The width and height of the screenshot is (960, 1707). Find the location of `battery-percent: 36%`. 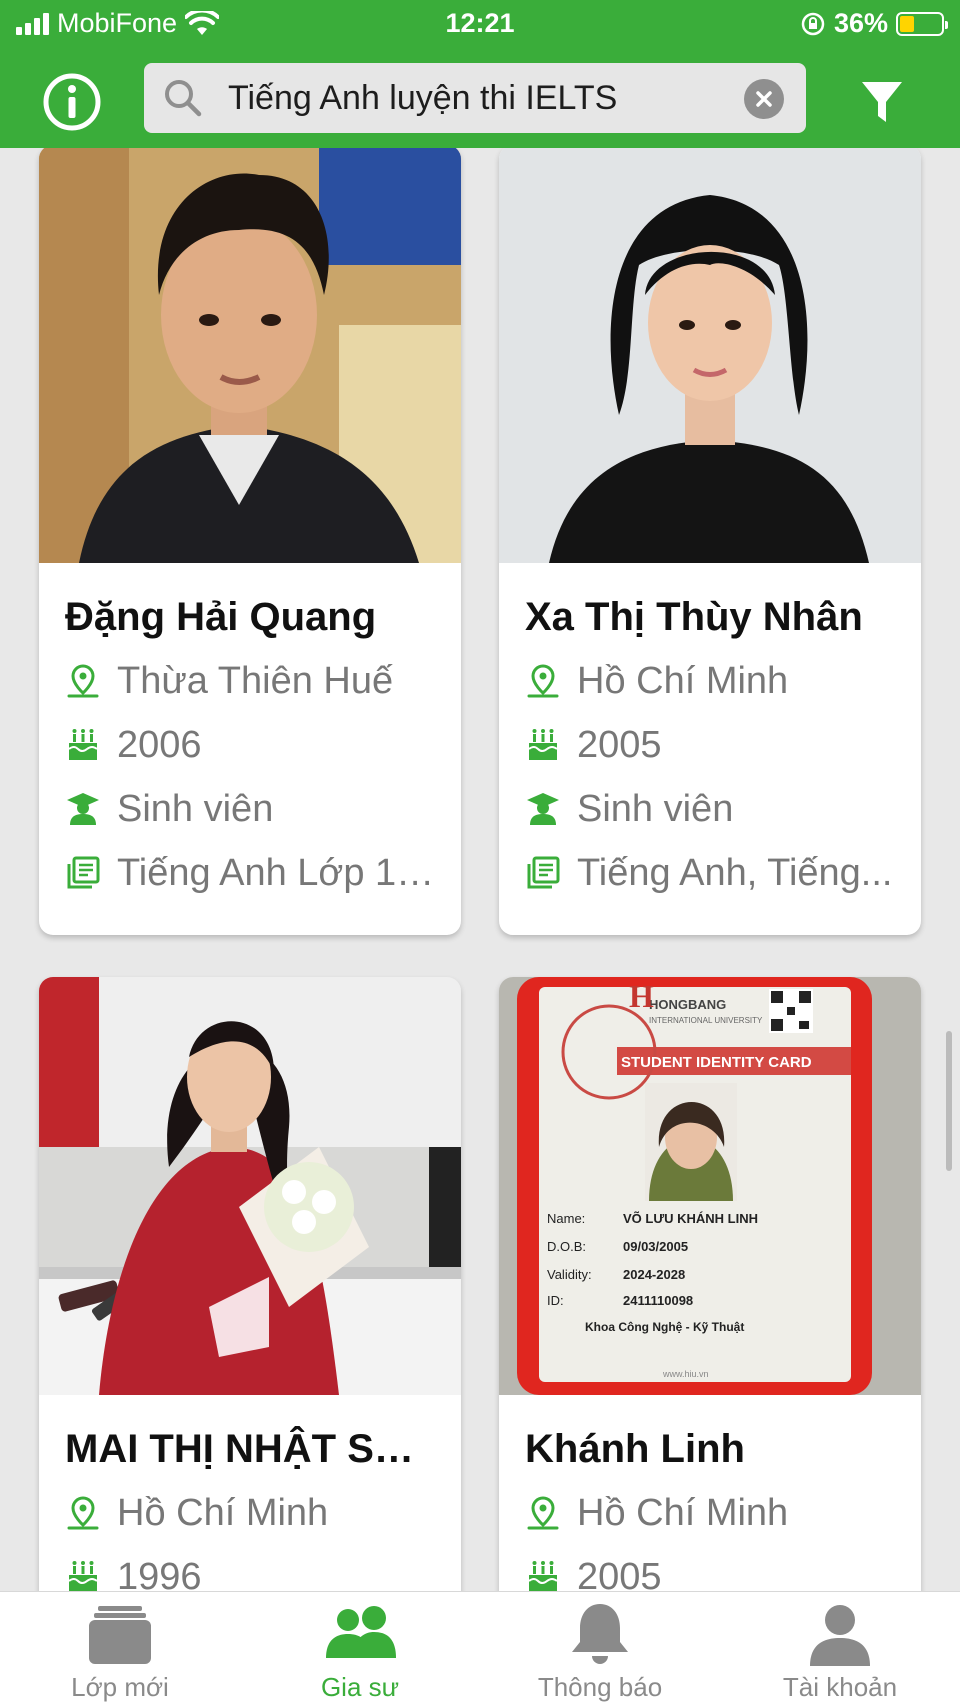

battery-percent: 36% is located at coordinates (860, 23).